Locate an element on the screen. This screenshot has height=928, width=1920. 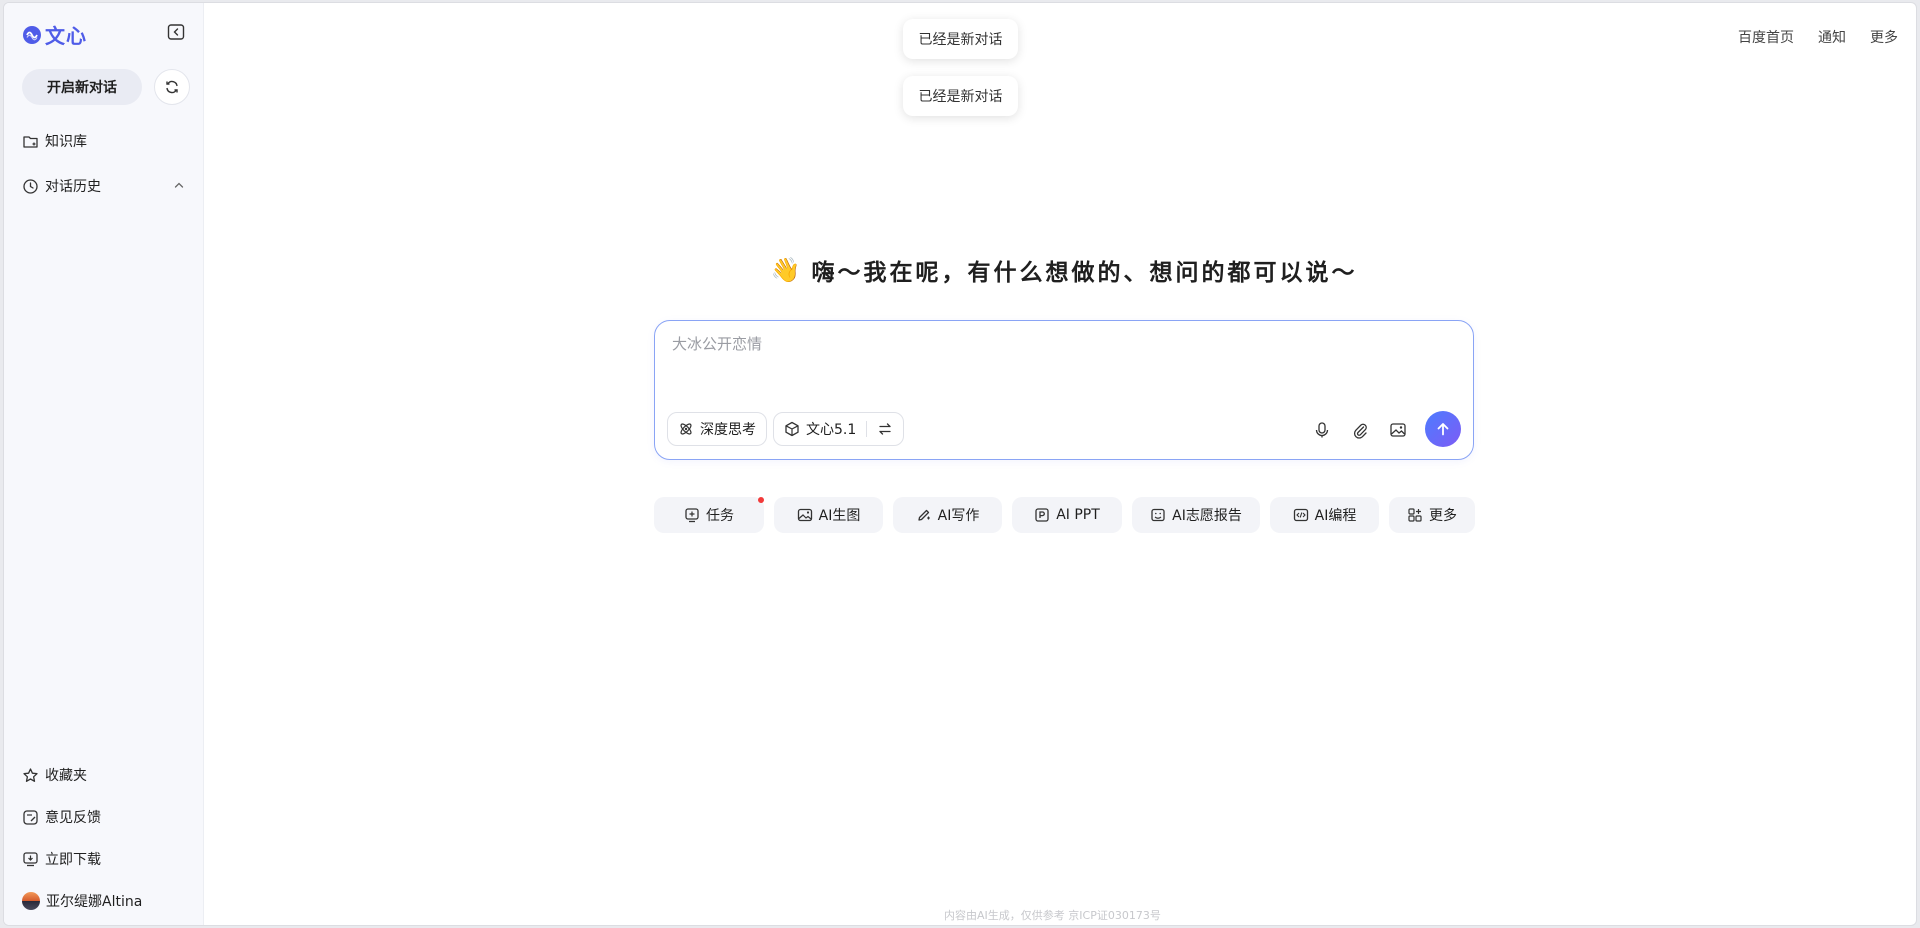
sidebar-item-chat-history: 对话历史 is located at coordinates (107, 186).